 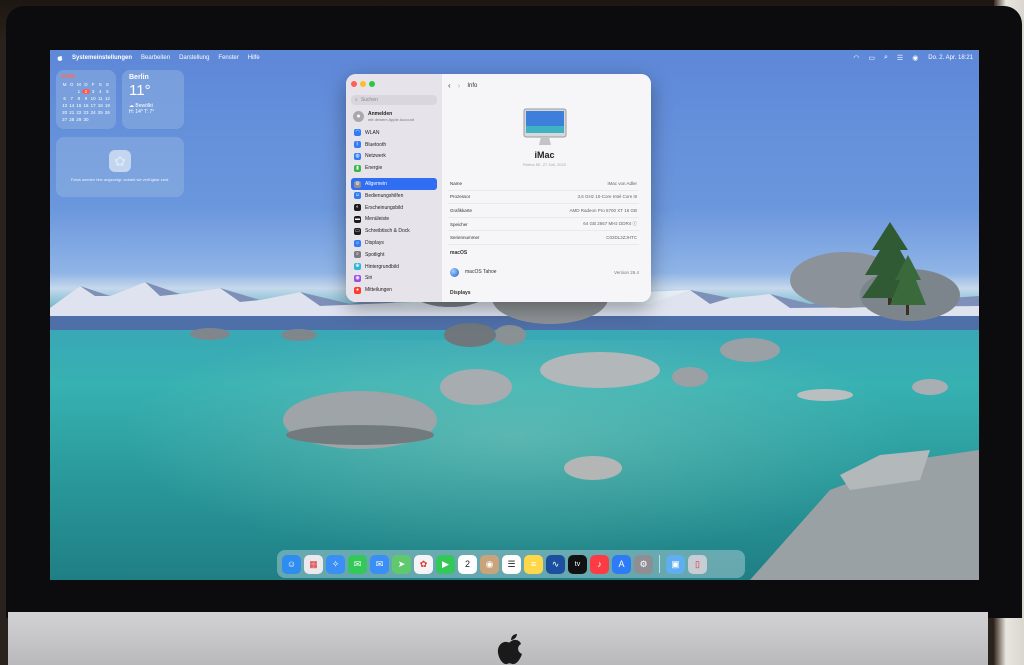 What do you see at coordinates (394, 220) in the screenshot?
I see `sidebar-item-menüleiste: ▬ Menüleiste` at bounding box center [394, 220].